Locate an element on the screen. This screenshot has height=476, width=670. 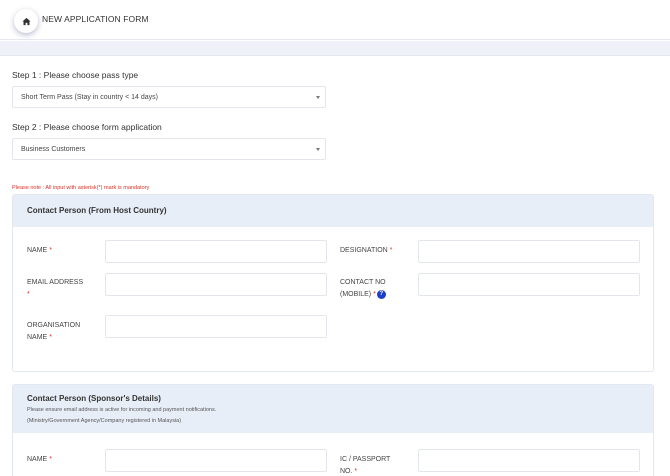
form-application-value: Business Customers is located at coordinates (53, 149).